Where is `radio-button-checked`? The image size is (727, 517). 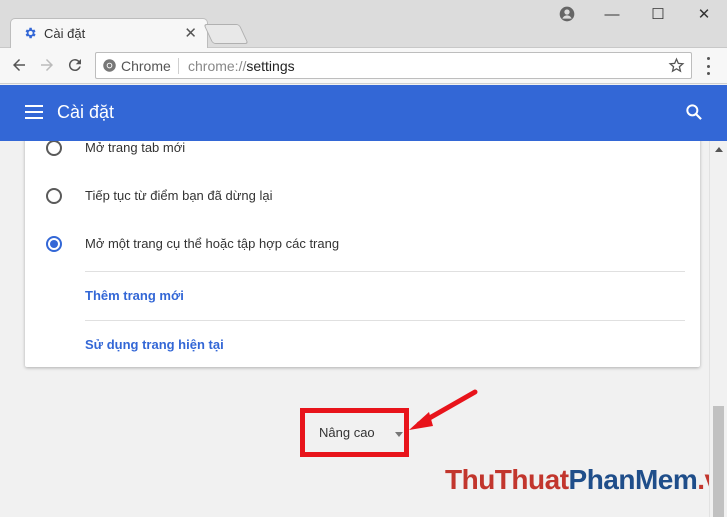
radio-button-checked is located at coordinates (54, 244).